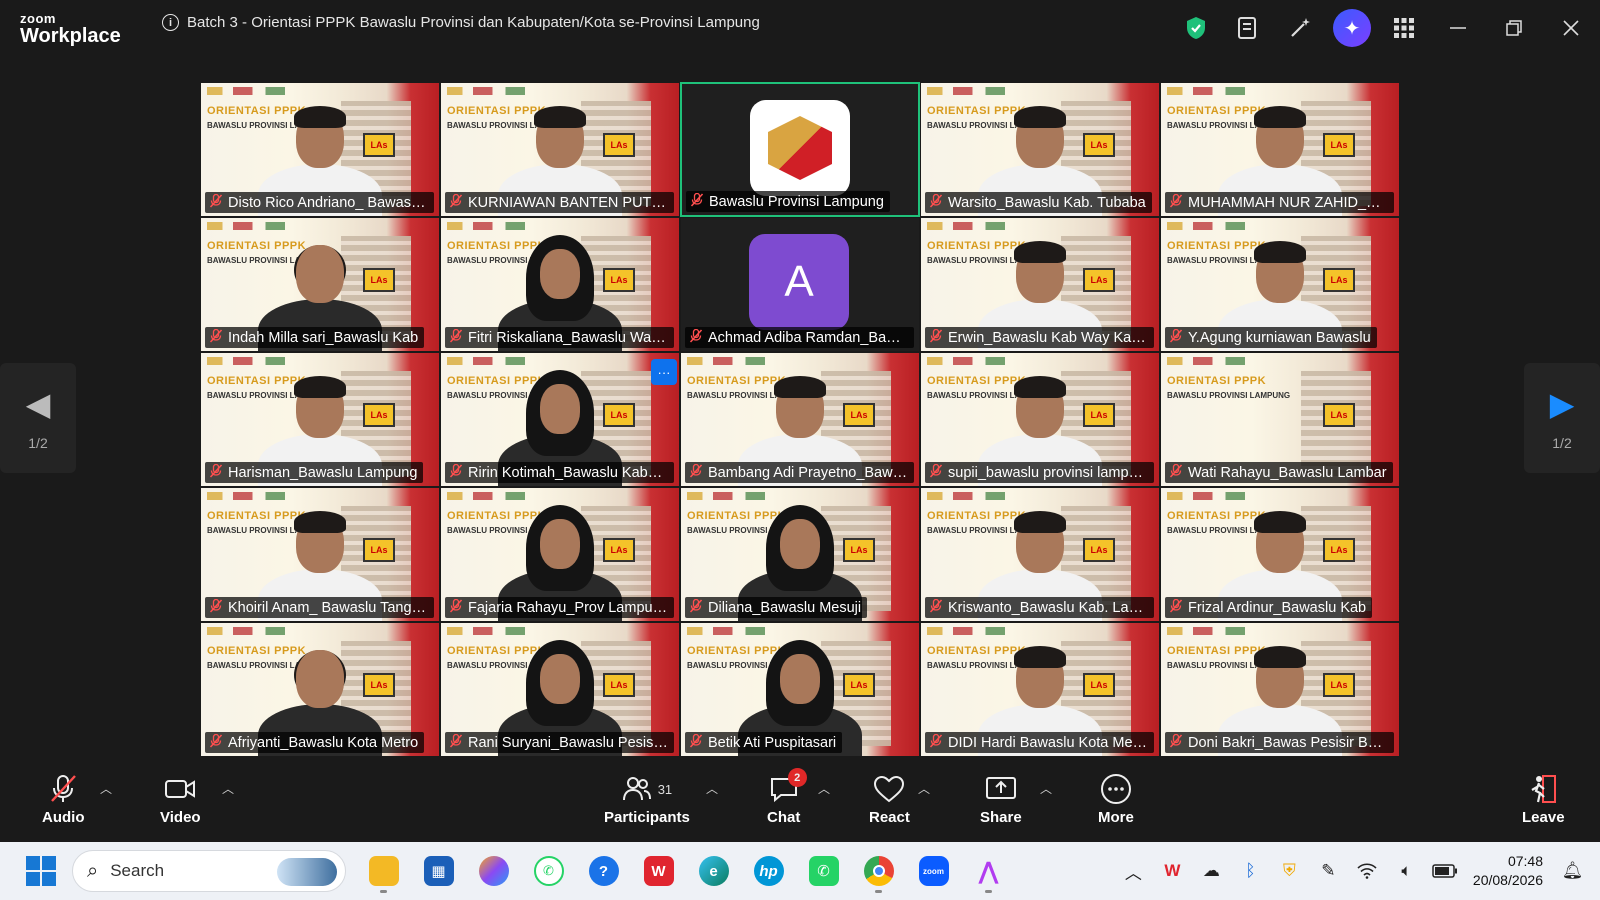  Describe the element at coordinates (438, 871) in the screenshot. I see `microsoft-store-icon: ▦` at that location.